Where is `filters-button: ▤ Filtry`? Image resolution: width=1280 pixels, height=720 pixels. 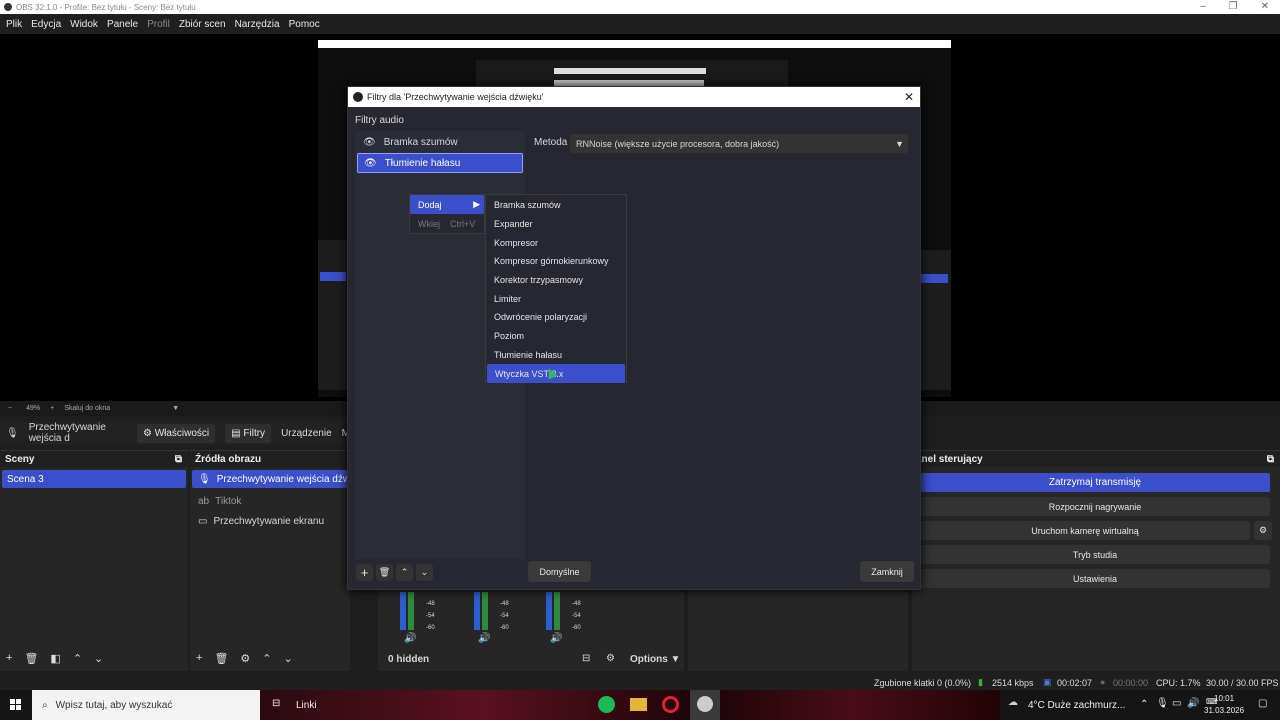
filters-button: ▤ Filtry is located at coordinates (248, 433).